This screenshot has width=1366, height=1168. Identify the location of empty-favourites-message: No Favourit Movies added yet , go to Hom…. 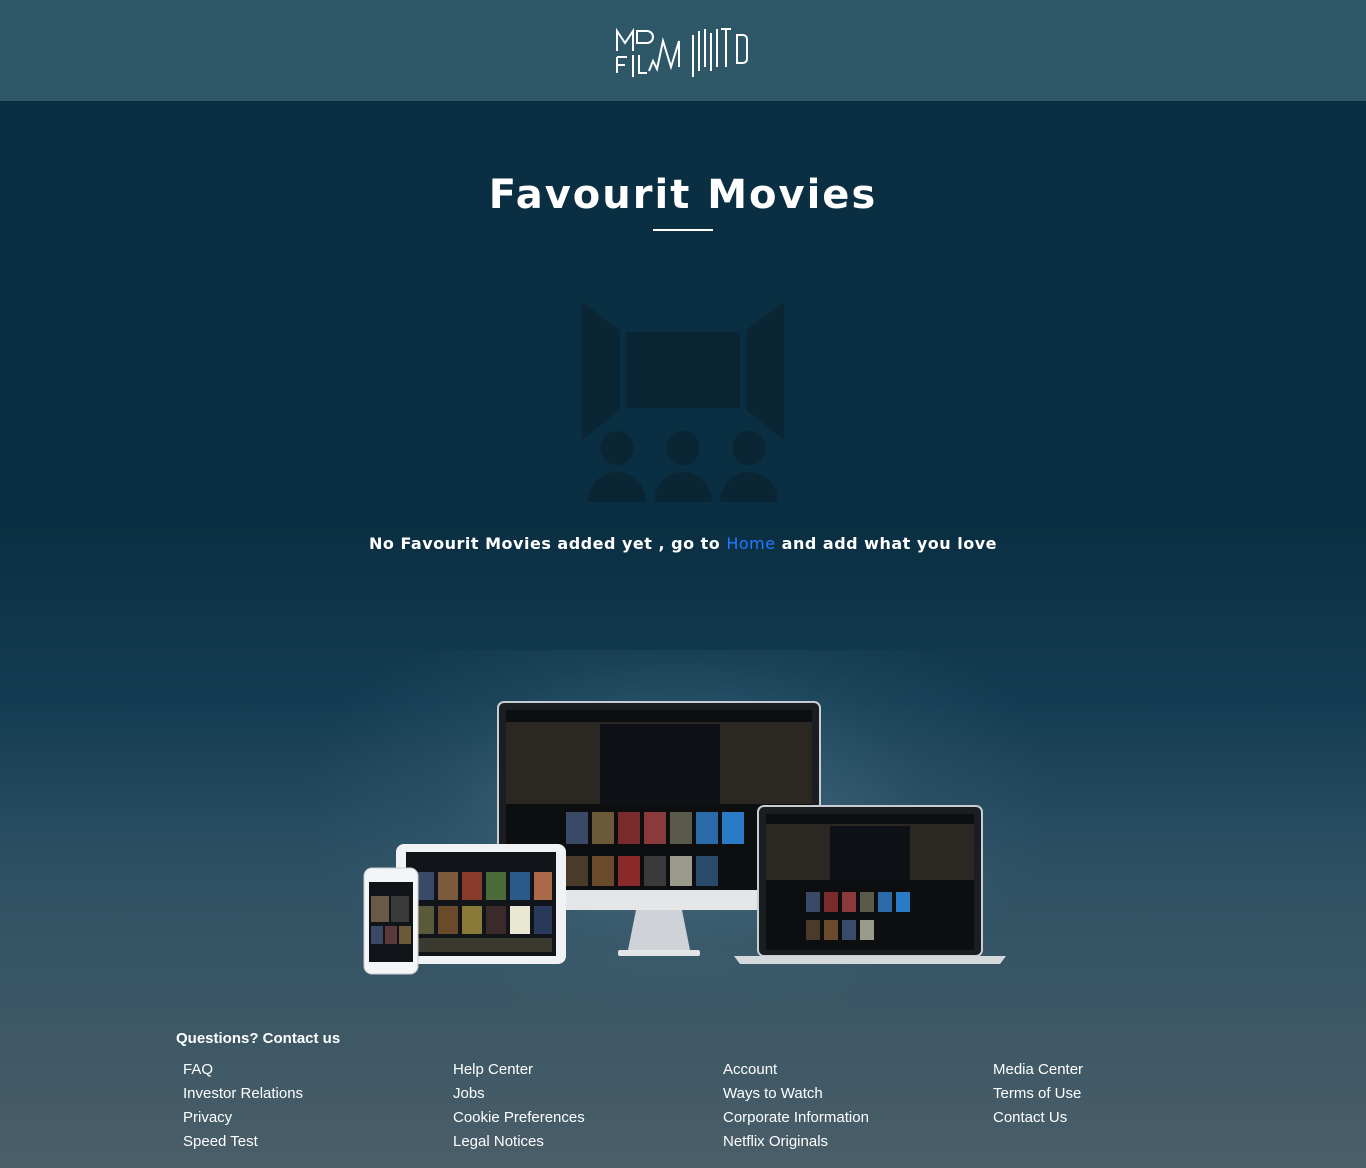
(683, 543).